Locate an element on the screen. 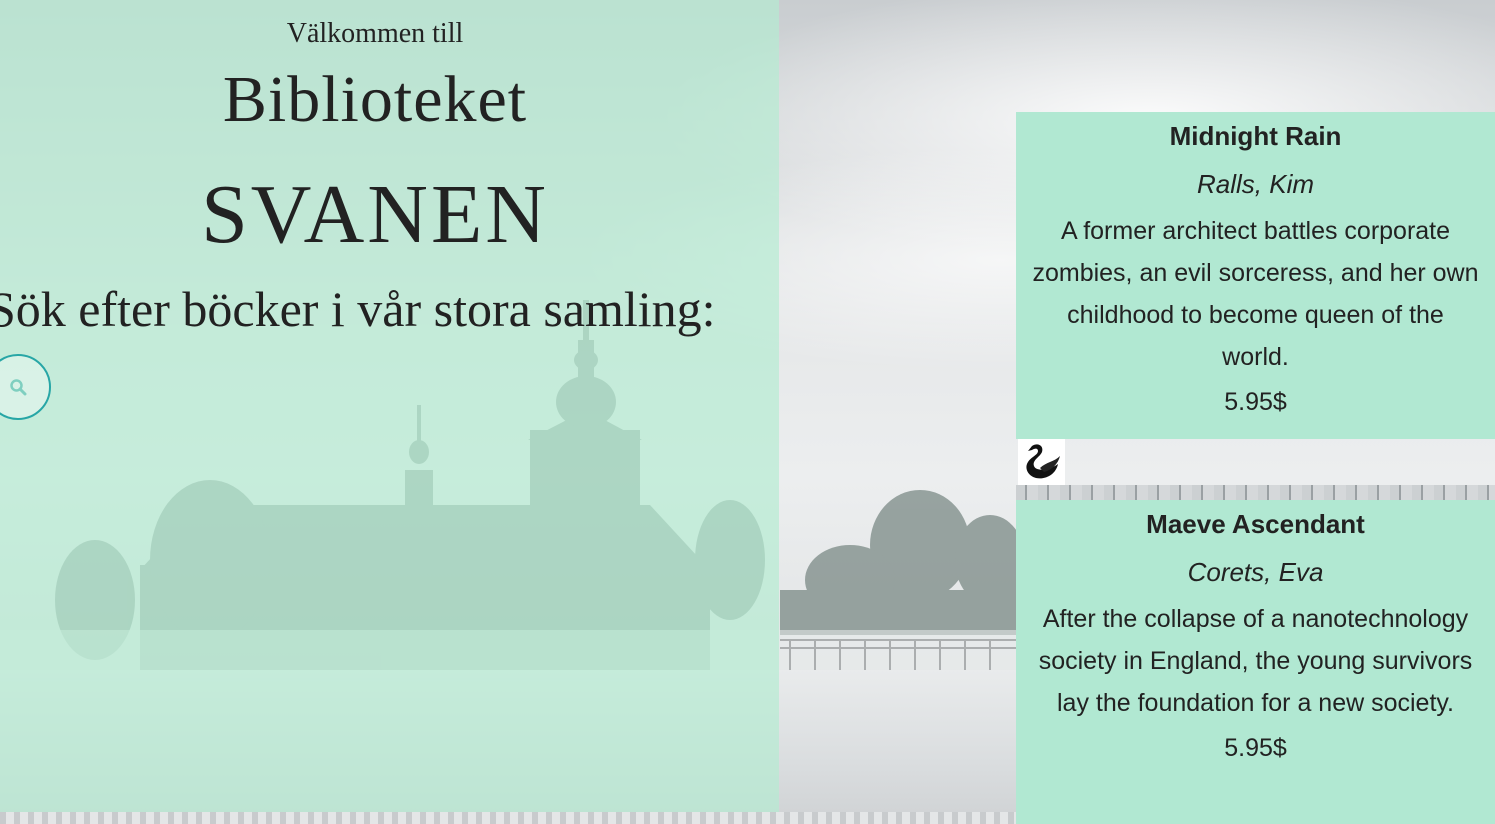 This screenshot has height=824, width=1495. card-divider is located at coordinates (1255, 492).